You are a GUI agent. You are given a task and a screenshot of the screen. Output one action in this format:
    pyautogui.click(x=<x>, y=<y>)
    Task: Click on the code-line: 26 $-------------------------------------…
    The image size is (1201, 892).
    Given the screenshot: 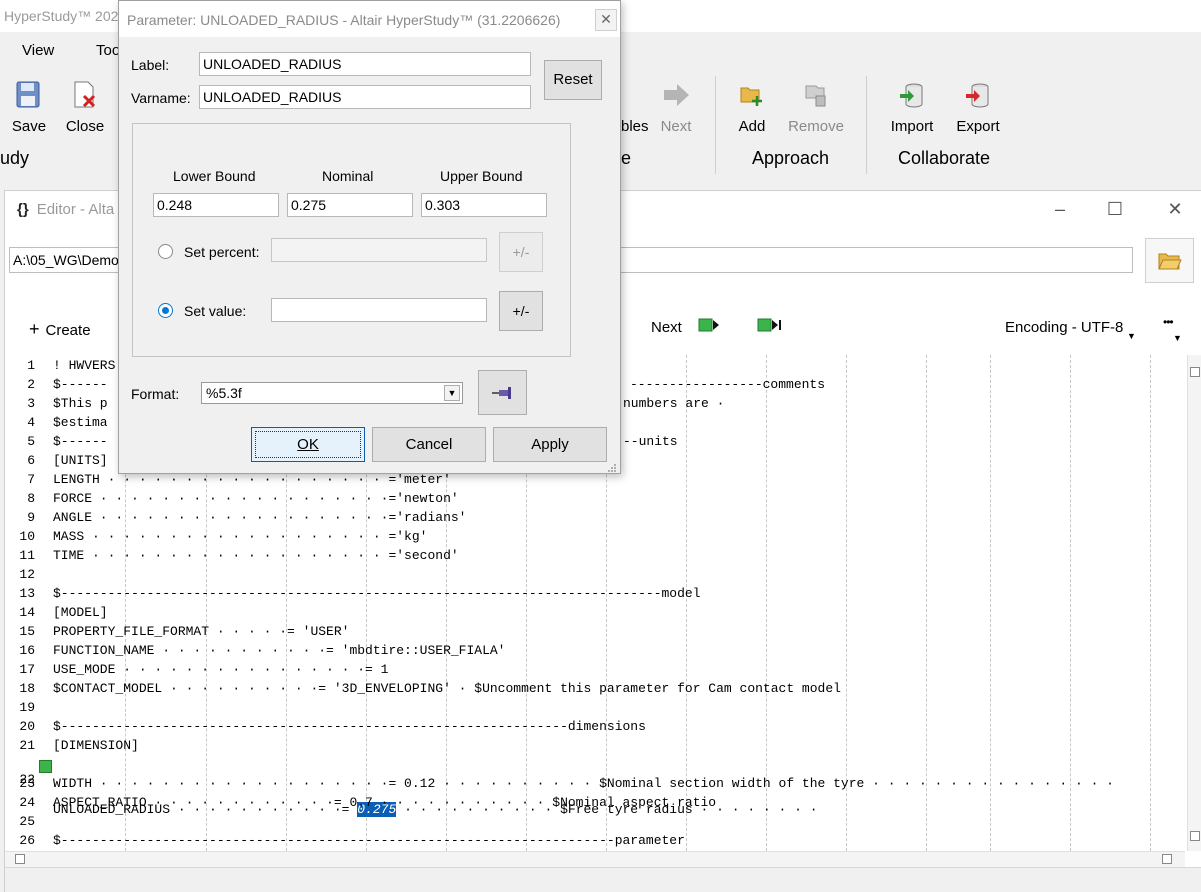 What is the action you would take?
    pyautogui.click(x=595, y=842)
    